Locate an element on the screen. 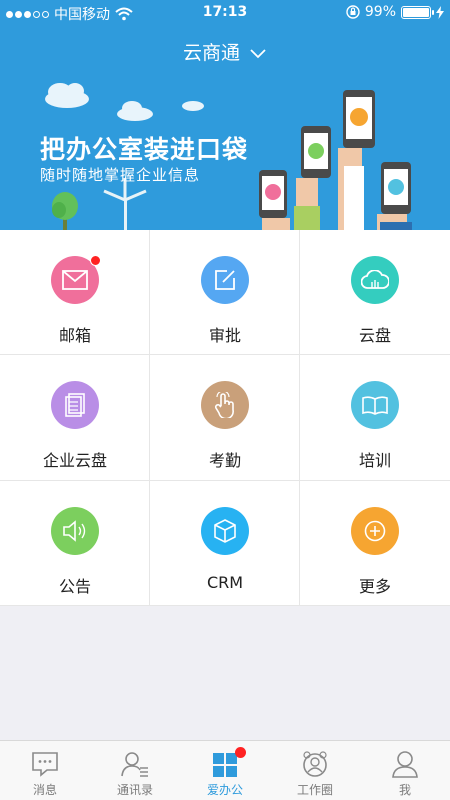 This screenshot has height=800, width=450. charging-icon is located at coordinates (440, 12).